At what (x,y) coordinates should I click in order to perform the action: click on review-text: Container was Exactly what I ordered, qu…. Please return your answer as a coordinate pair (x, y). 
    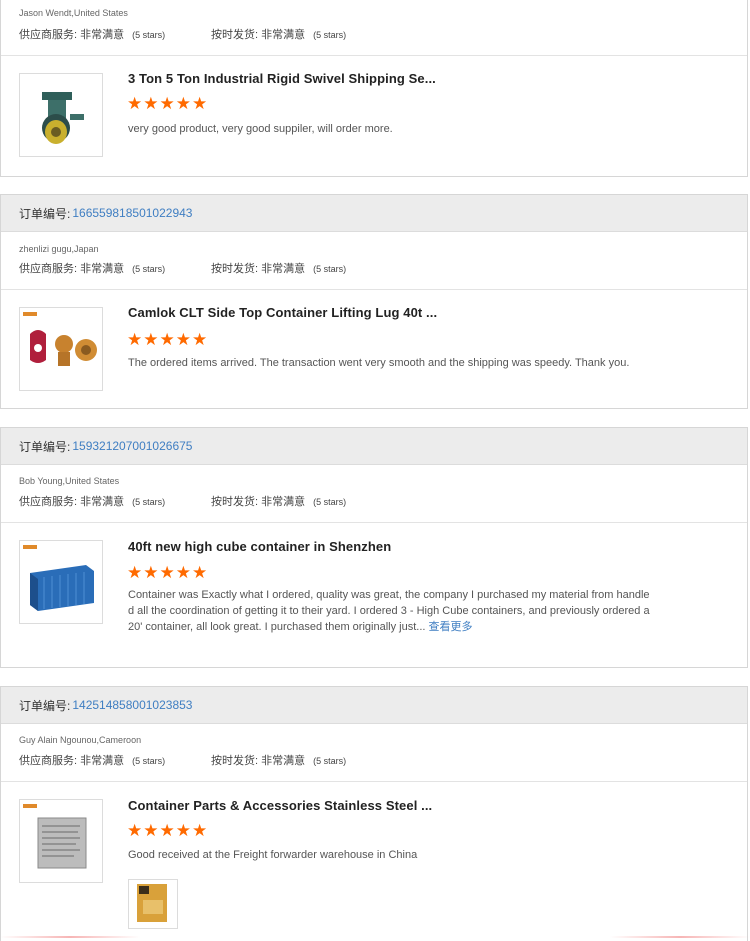
    Looking at the image, I should click on (389, 611).